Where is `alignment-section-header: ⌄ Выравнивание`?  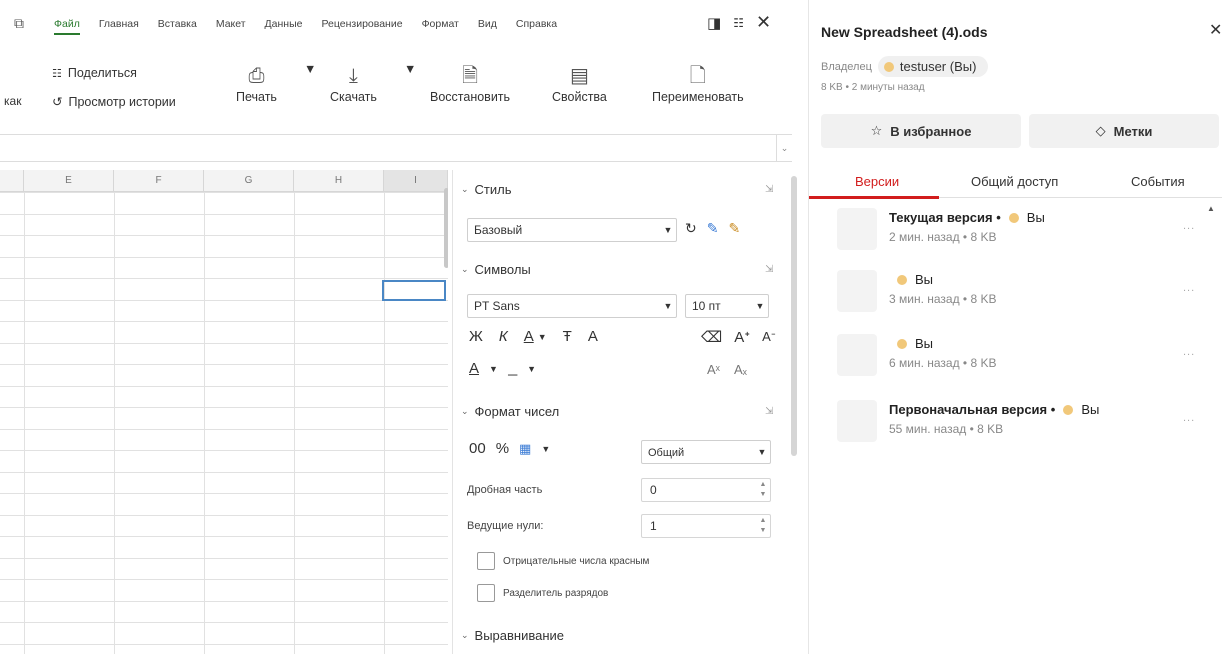 alignment-section-header: ⌄ Выравнивание is located at coordinates (512, 635).